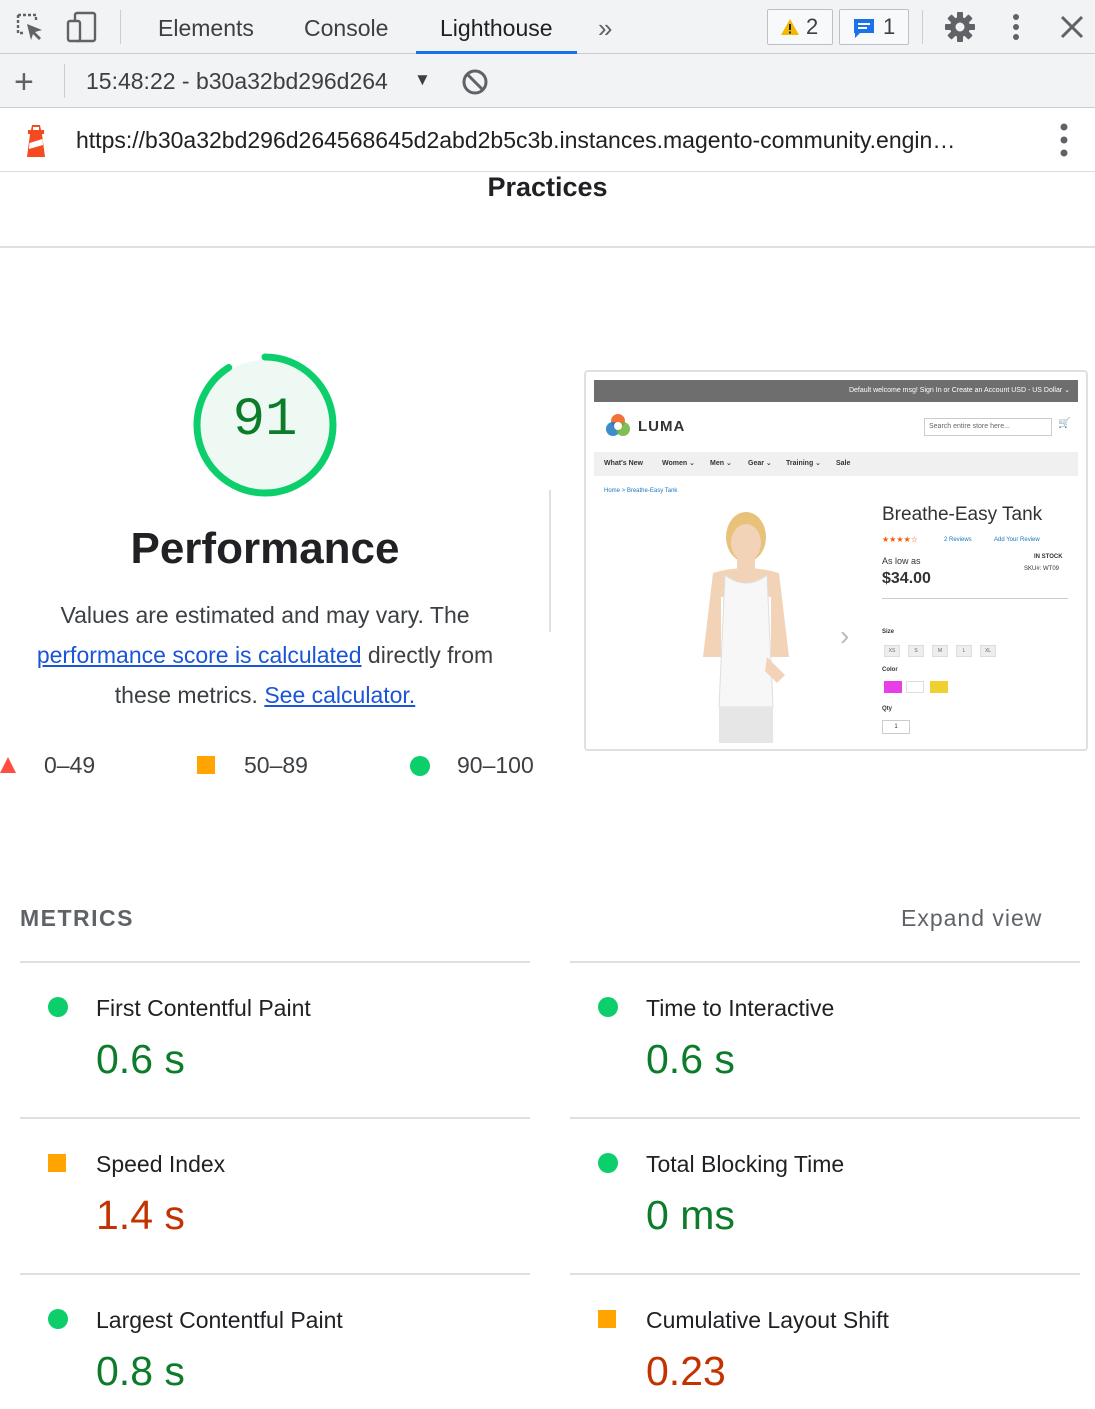 This screenshot has width=1095, height=1409. I want to click on as-low-as: As low as, so click(901, 561).